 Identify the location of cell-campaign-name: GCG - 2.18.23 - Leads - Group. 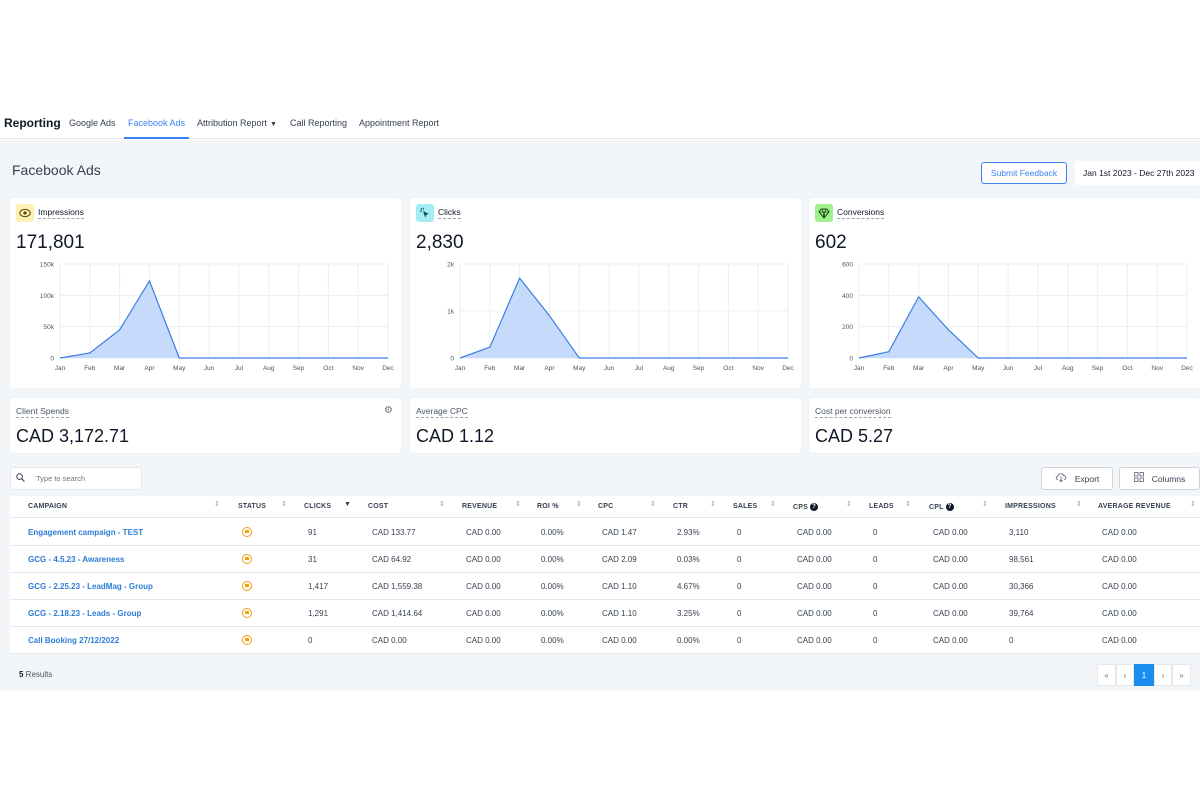
(84, 613).